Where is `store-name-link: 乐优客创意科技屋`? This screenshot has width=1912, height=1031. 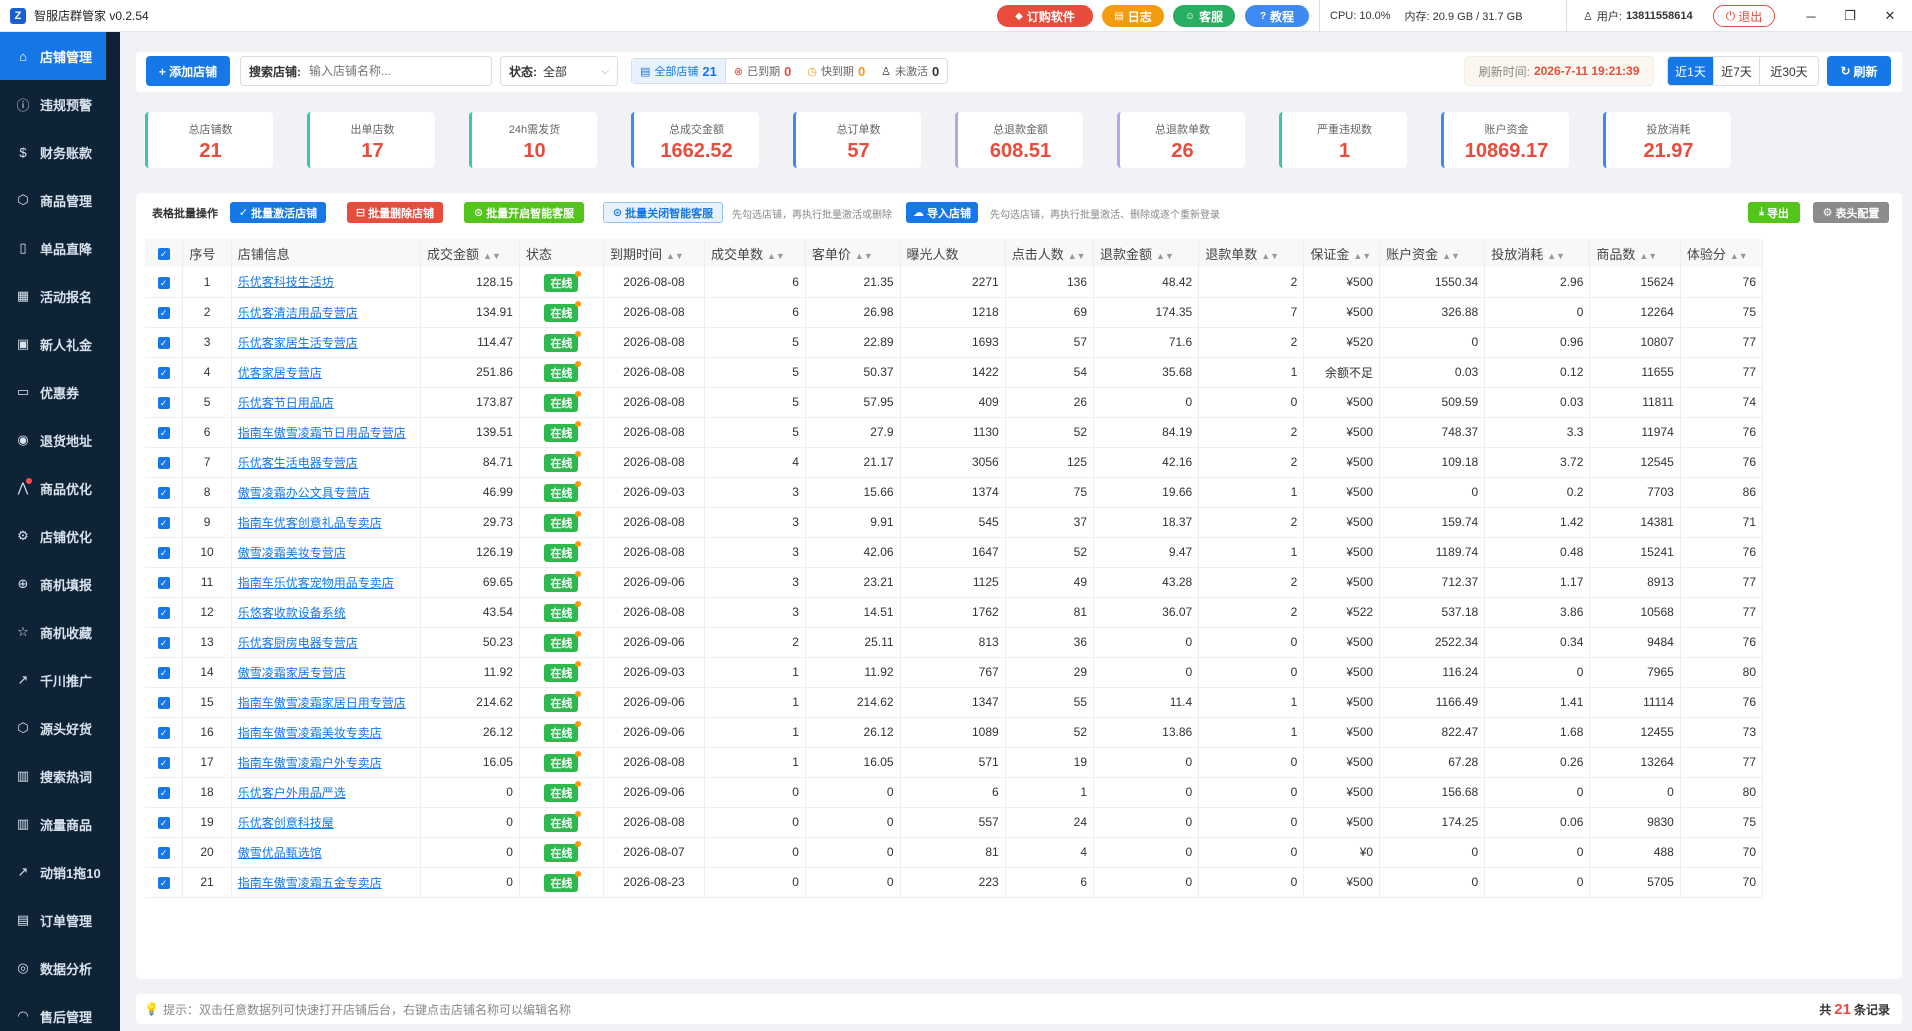 store-name-link: 乐优客创意科技屋 is located at coordinates (326, 822).